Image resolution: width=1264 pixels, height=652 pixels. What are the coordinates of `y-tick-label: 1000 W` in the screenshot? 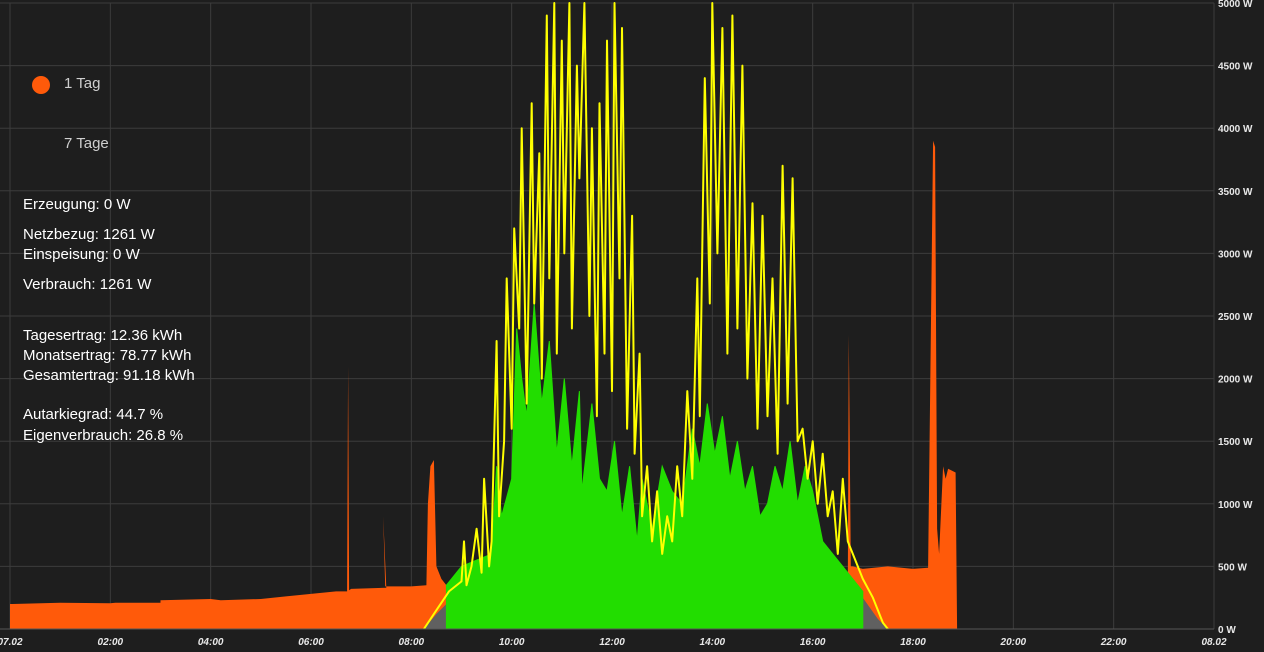 It's located at (1235, 505).